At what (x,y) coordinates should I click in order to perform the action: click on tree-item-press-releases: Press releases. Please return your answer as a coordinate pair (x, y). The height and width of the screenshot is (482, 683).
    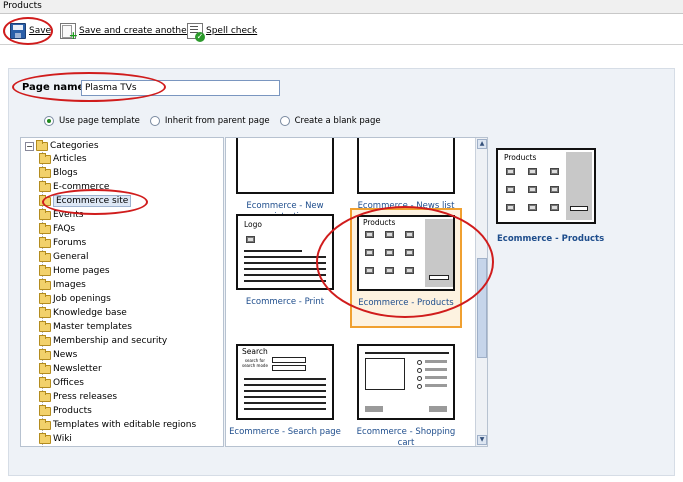
    Looking at the image, I should click on (78, 396).